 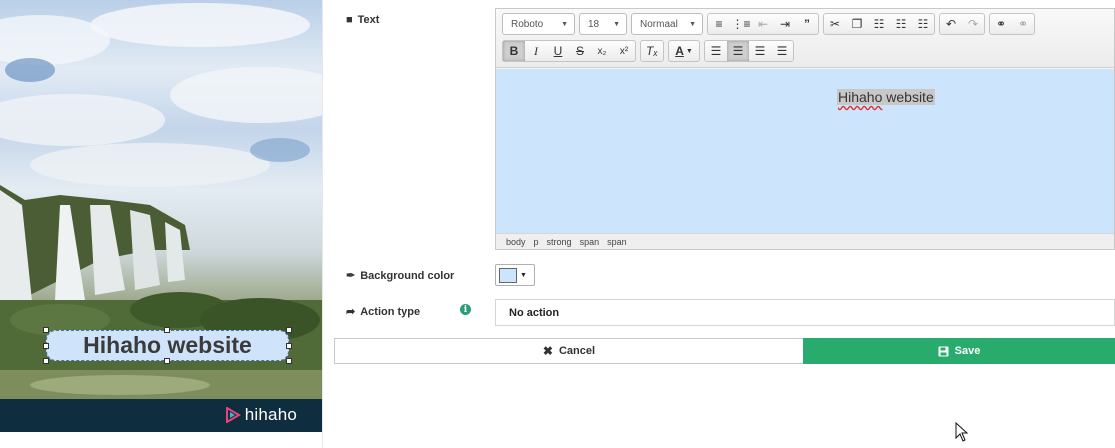 What do you see at coordinates (805, 312) in the screenshot?
I see `action-type-select: No action` at bounding box center [805, 312].